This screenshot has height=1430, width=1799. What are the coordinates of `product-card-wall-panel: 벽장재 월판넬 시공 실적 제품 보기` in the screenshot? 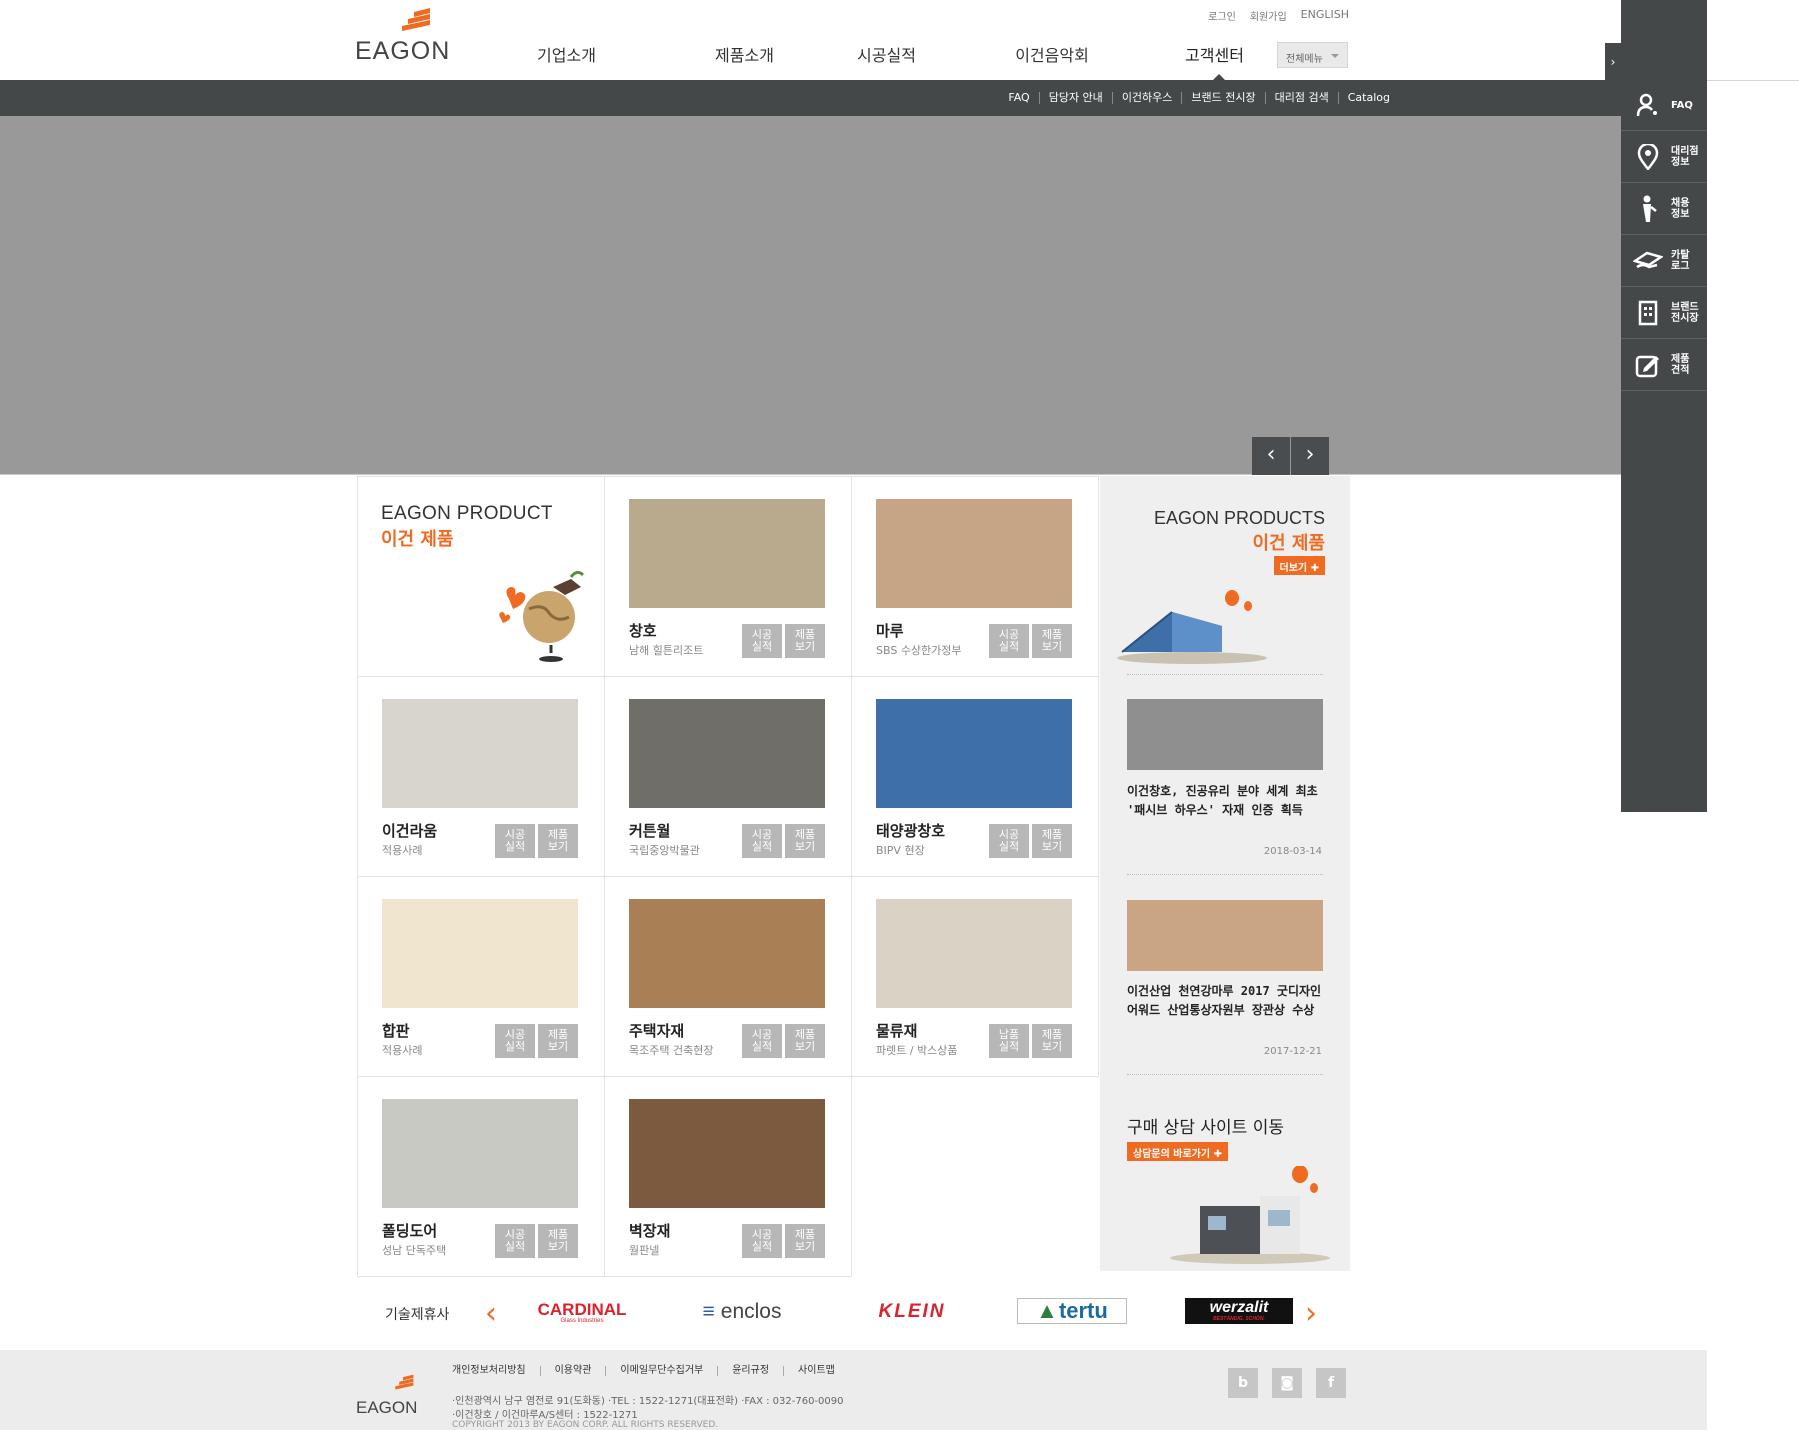 It's located at (728, 1176).